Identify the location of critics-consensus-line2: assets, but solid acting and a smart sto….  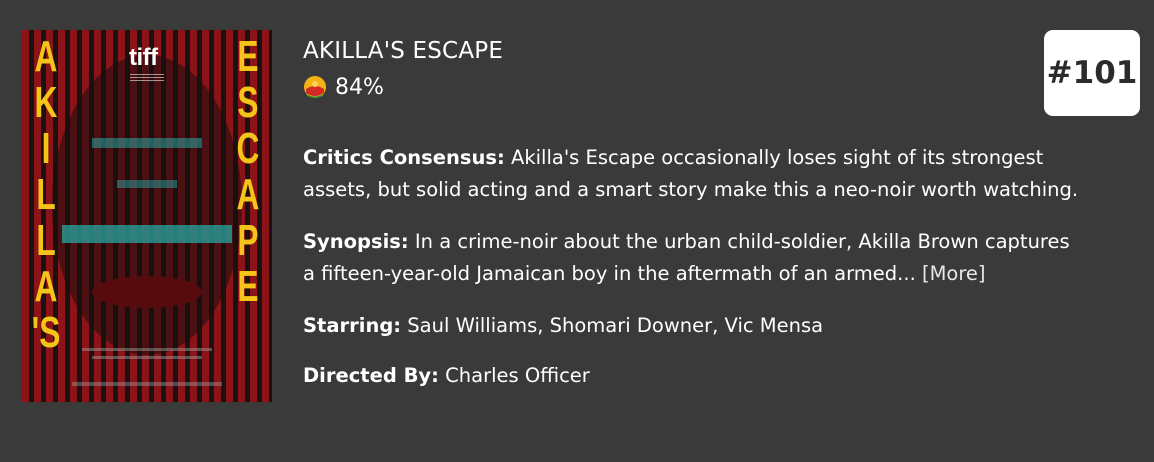
(691, 189).